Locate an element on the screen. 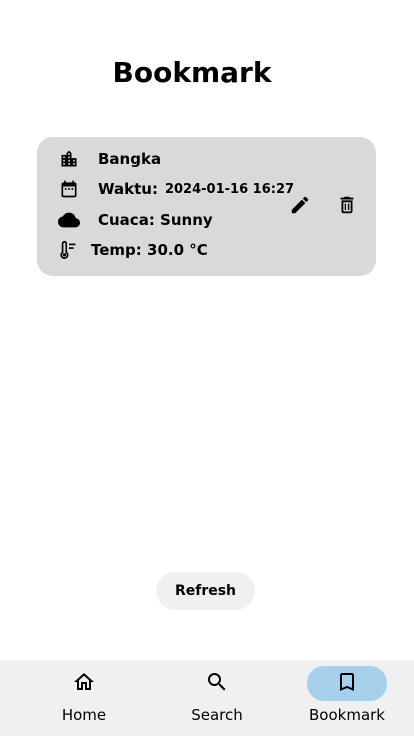  temp-row: Temp: 30.0 °C is located at coordinates (132, 250).